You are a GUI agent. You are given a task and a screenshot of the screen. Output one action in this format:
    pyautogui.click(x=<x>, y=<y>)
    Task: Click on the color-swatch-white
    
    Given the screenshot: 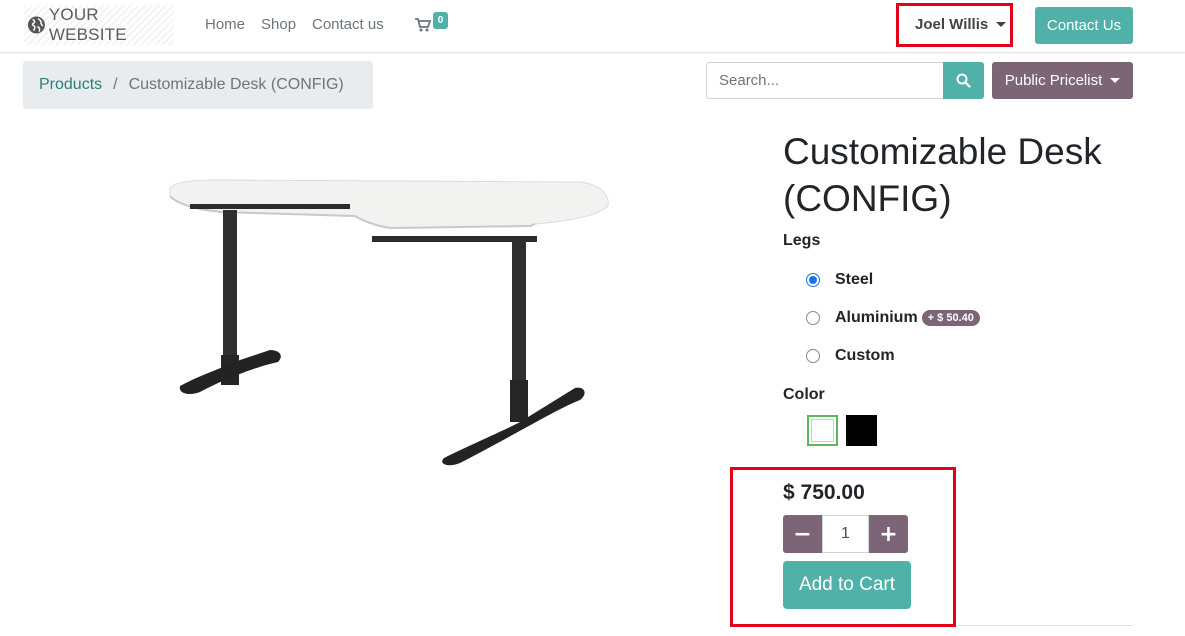 What is the action you would take?
    pyautogui.click(x=822, y=430)
    